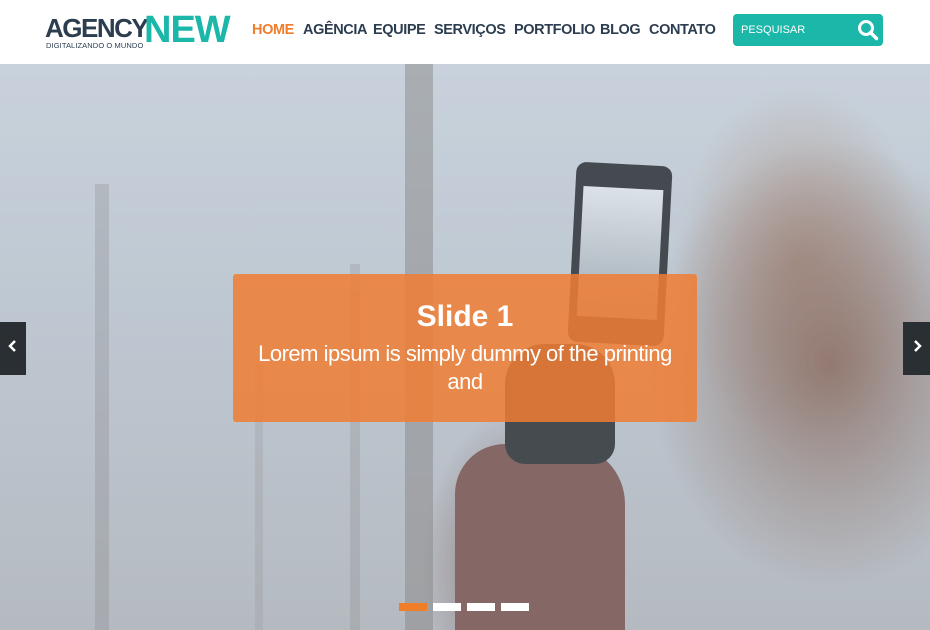 Image resolution: width=930 pixels, height=630 pixels. What do you see at coordinates (335, 30) in the screenshot?
I see `nav-item-agencia: AGÊNCIA` at bounding box center [335, 30].